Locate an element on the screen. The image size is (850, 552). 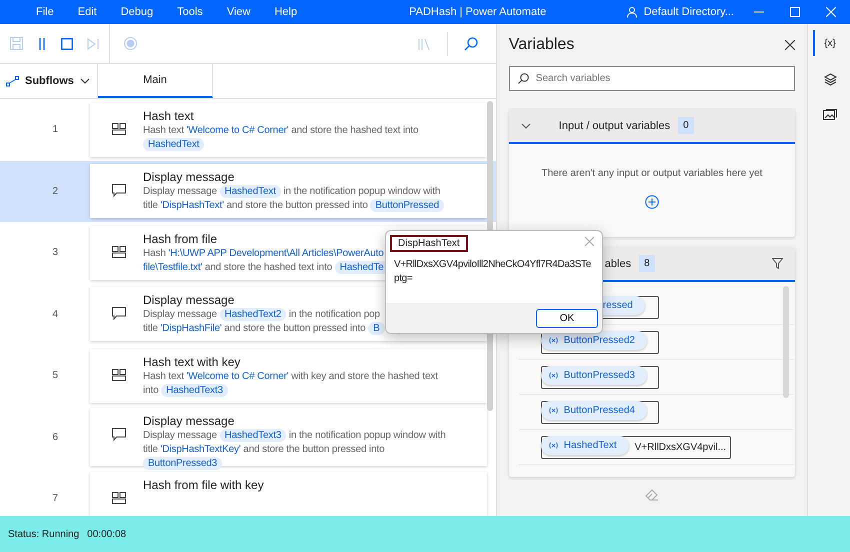
menu-item: Help is located at coordinates (286, 12).